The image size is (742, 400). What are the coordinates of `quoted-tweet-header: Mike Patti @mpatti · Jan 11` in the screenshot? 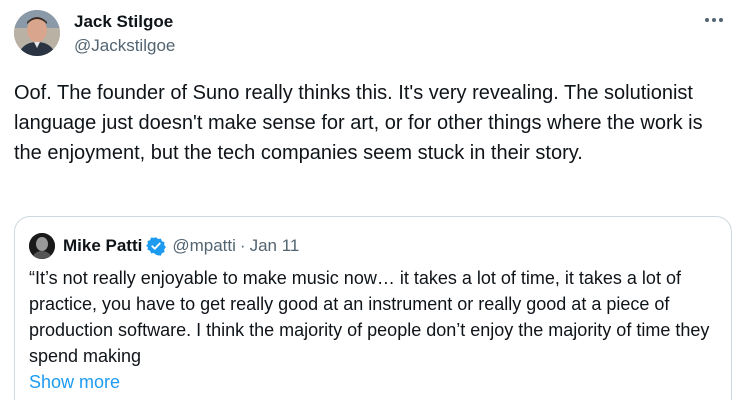 It's located at (181, 246).